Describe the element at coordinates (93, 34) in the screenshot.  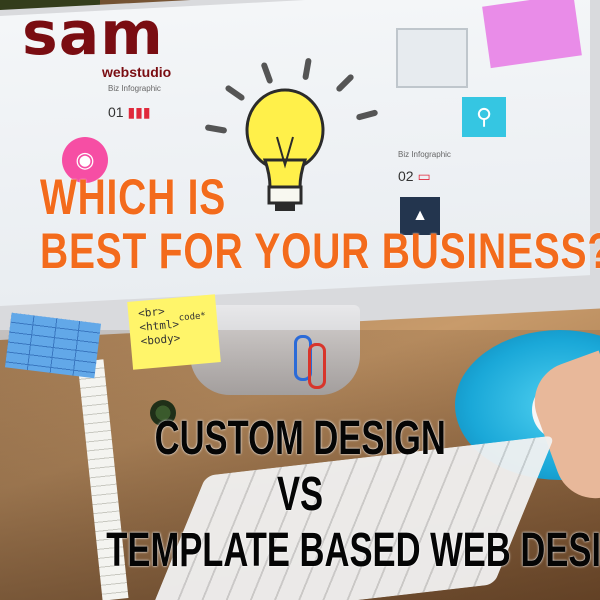
I see `logo-brand: sam` at that location.